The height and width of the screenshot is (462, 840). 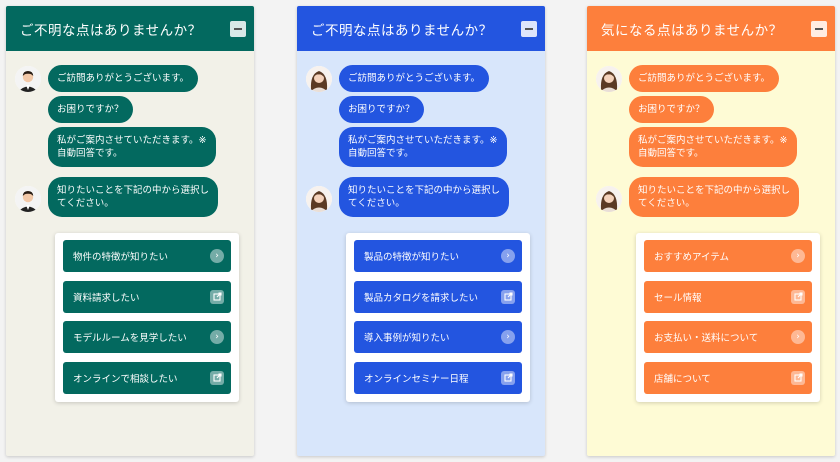 I want to click on choice-label: 製品の特徴が知りたい, so click(x=412, y=257).